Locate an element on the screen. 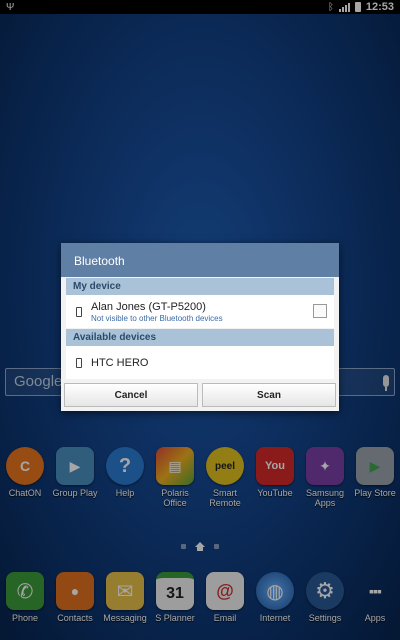 The width and height of the screenshot is (400, 640). cancel-button: Cancel is located at coordinates (131, 395).